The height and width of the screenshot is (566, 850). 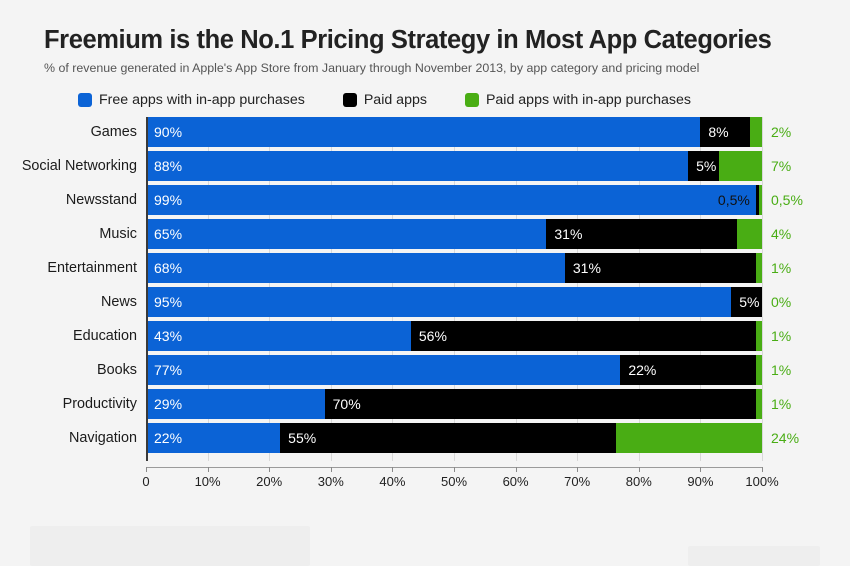 I want to click on bar-segment-paid-label: 56%, so click(x=432, y=336).